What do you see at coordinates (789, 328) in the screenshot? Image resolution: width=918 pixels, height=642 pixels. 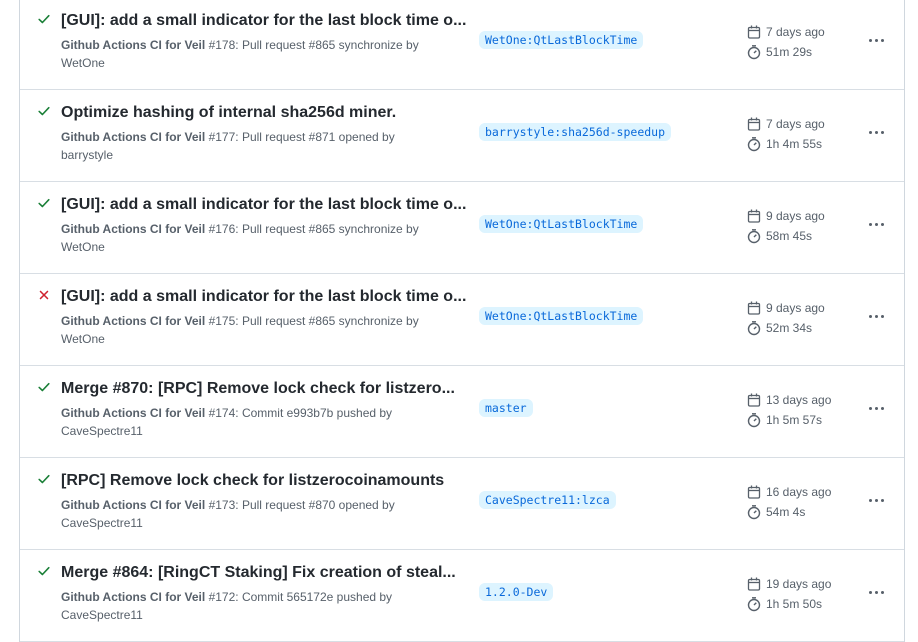 I see `run-duration: 52m 34s` at bounding box center [789, 328].